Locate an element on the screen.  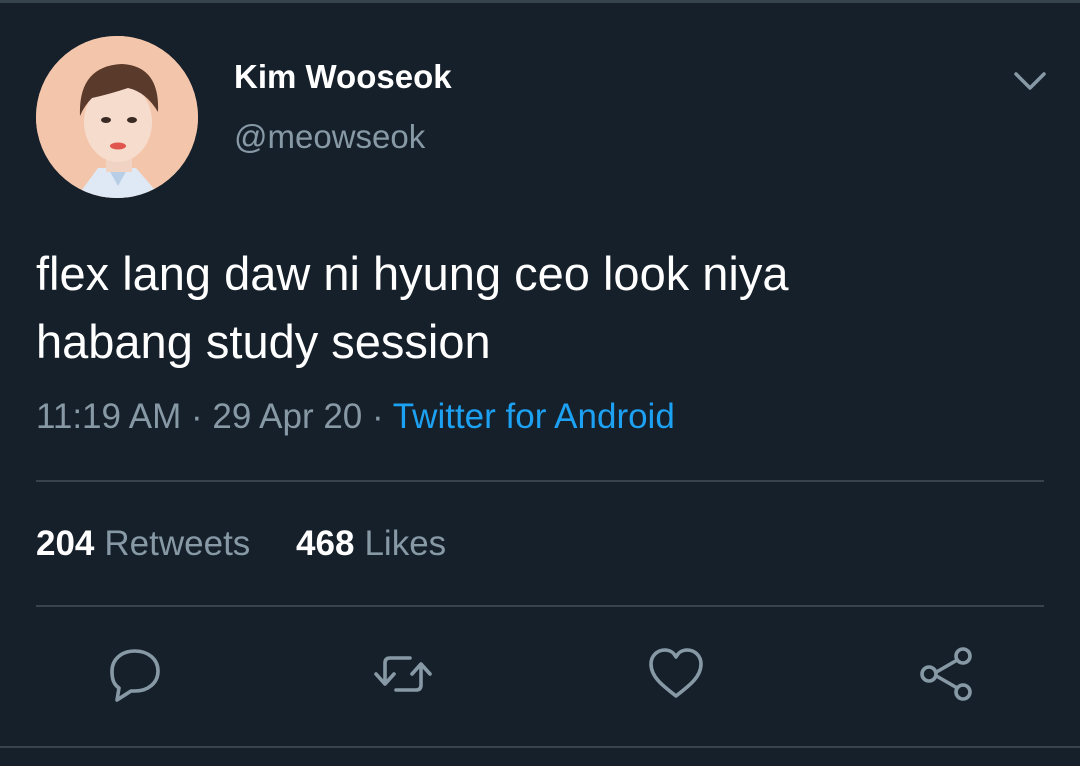
avatar-photo is located at coordinates (117, 117).